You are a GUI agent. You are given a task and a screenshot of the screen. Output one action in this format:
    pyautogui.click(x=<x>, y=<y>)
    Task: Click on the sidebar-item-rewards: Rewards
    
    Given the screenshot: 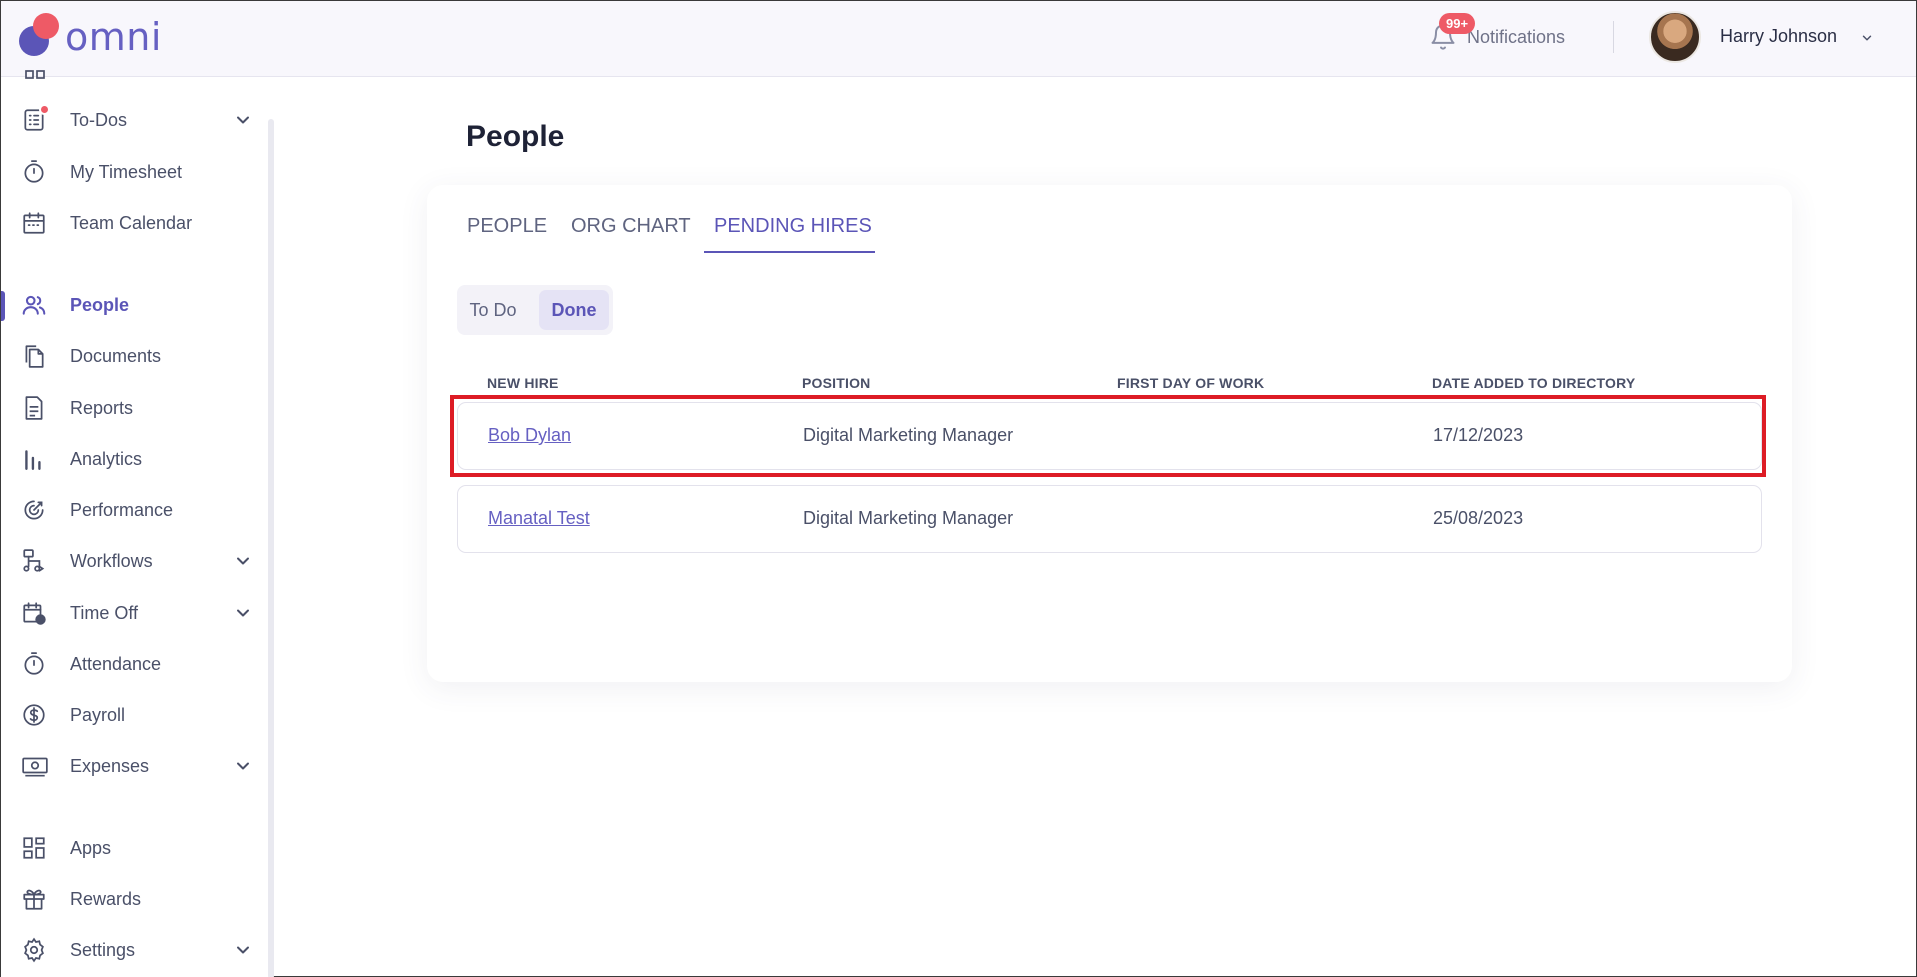 What is the action you would take?
    pyautogui.click(x=132, y=899)
    